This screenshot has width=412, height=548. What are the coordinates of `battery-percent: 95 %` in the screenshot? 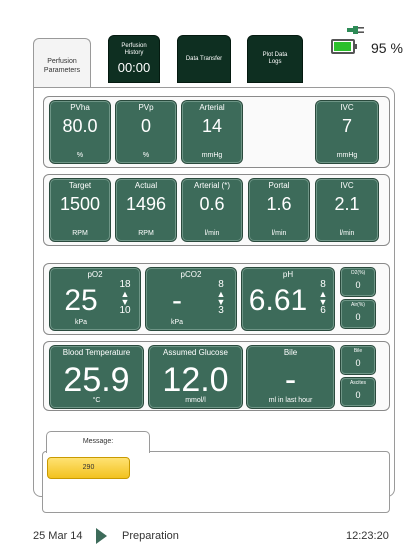 It's located at (387, 48).